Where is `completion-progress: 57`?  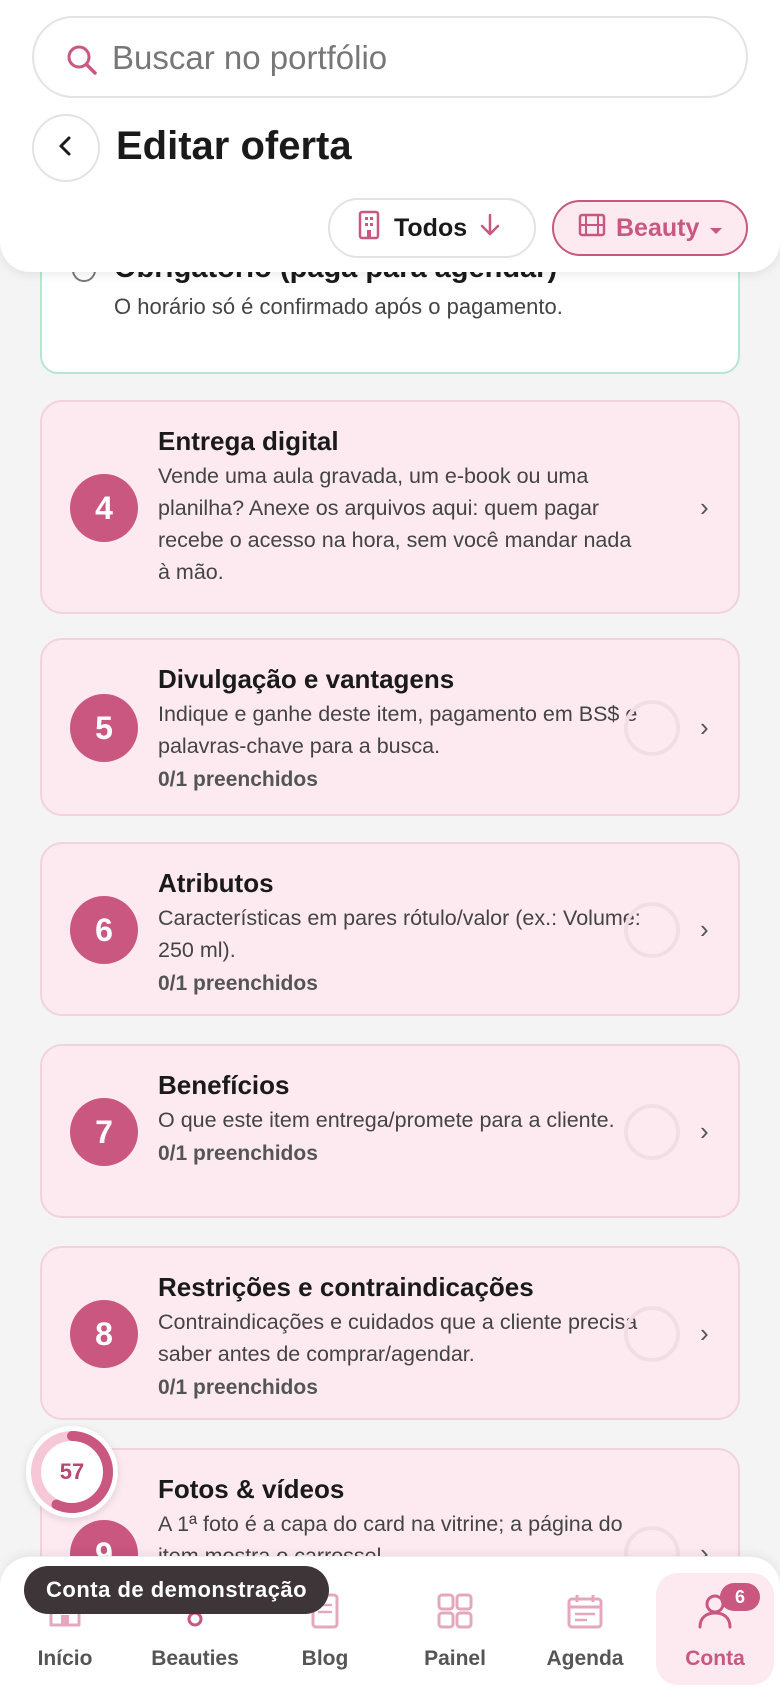
completion-progress: 57 is located at coordinates (72, 1472).